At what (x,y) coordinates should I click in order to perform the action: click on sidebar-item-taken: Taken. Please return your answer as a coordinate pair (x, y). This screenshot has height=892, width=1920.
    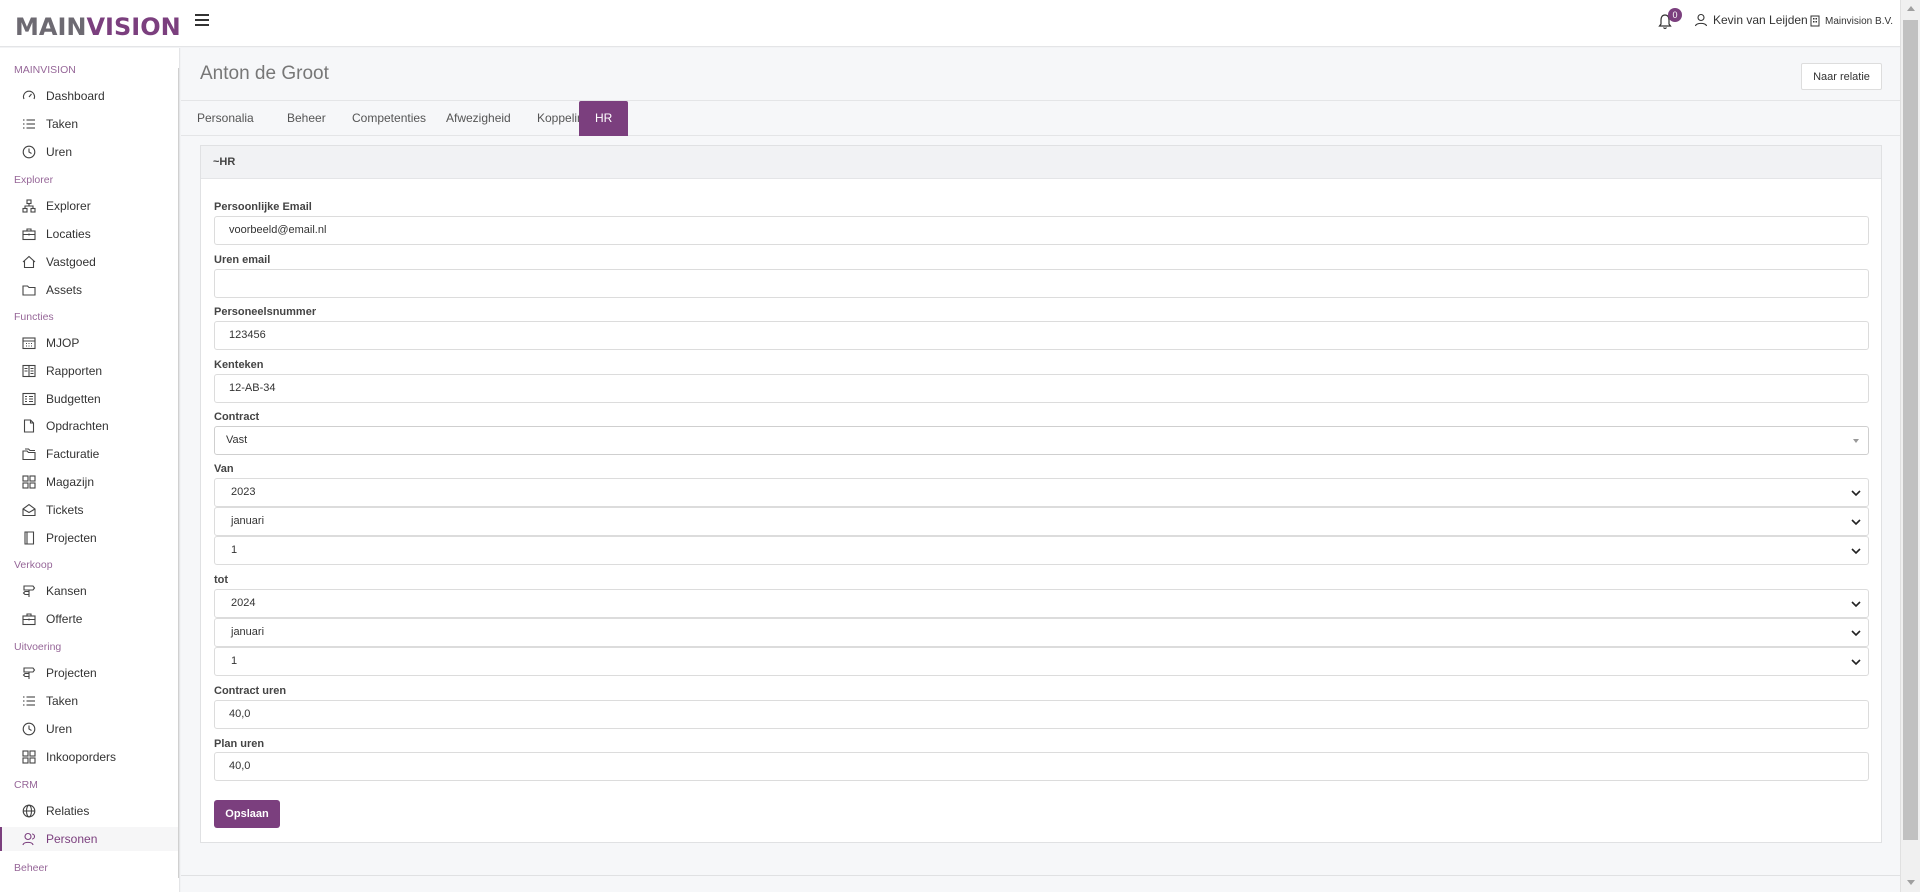
    Looking at the image, I should click on (89, 124).